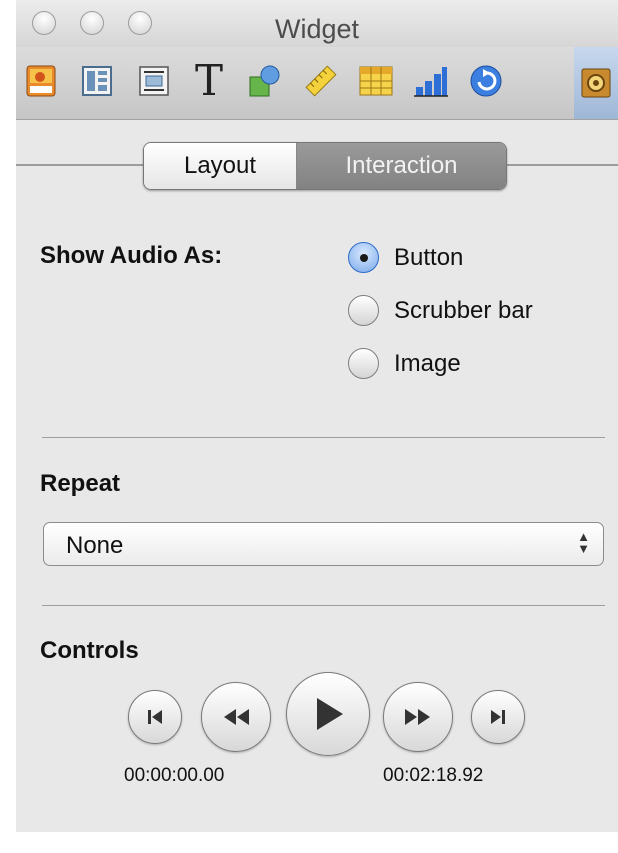 This screenshot has width=618, height=853. I want to click on radio-label-scrubber: Scrubber bar, so click(463, 311).